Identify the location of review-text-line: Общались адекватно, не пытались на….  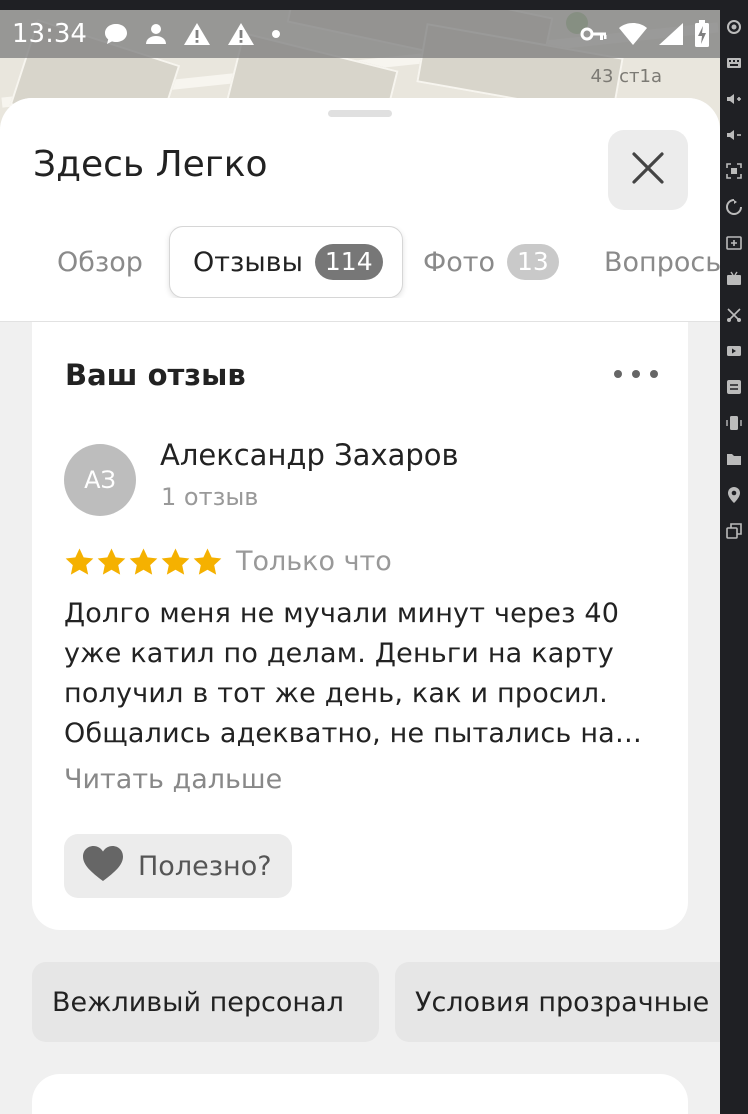
(353, 733).